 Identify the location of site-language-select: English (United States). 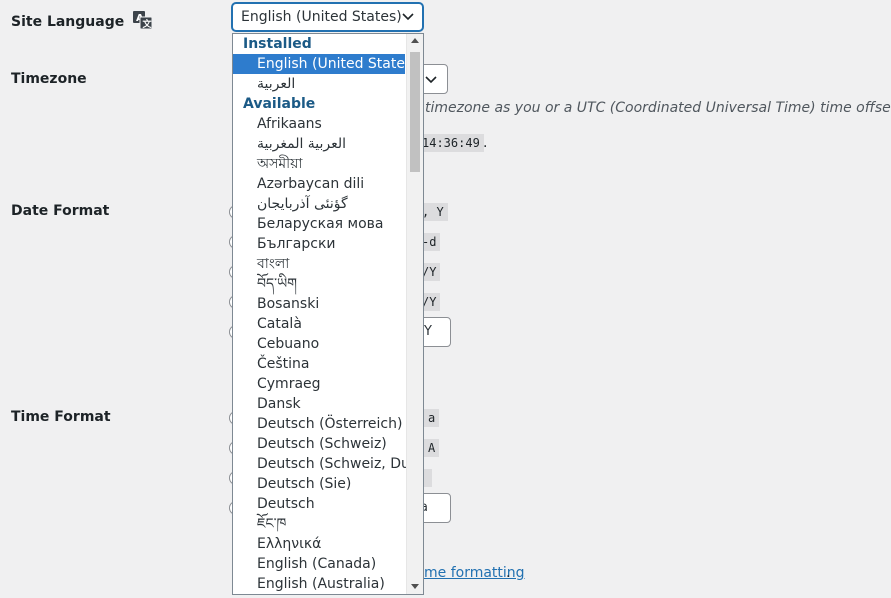
(327, 17).